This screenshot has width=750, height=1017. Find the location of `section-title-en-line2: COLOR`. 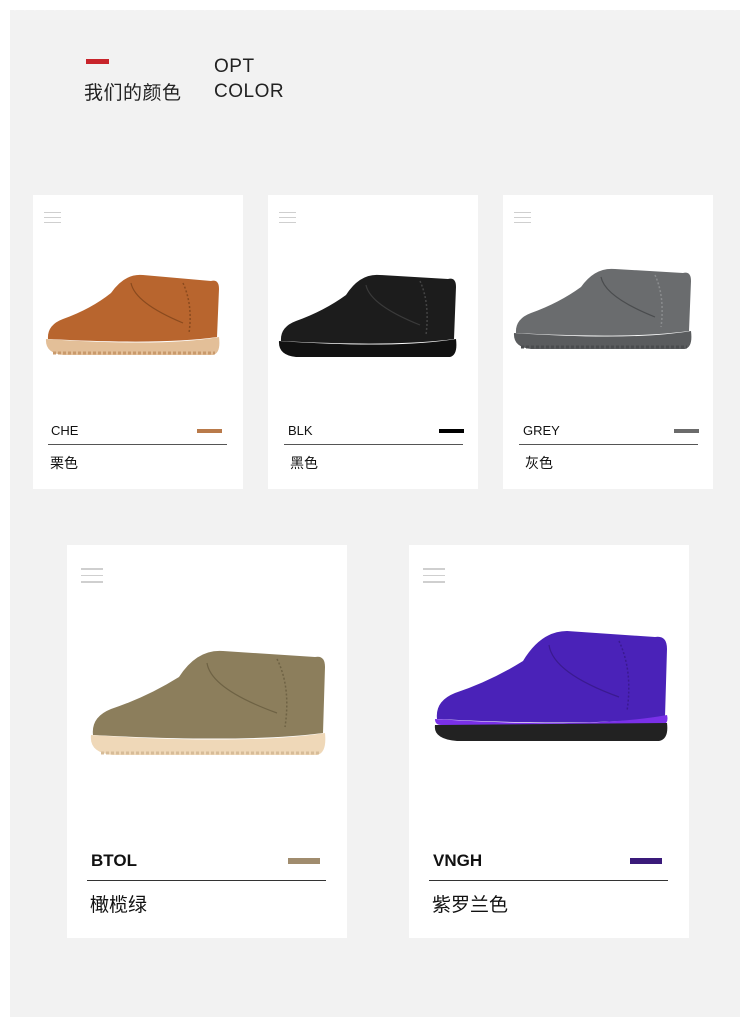

section-title-en-line2: COLOR is located at coordinates (249, 91).